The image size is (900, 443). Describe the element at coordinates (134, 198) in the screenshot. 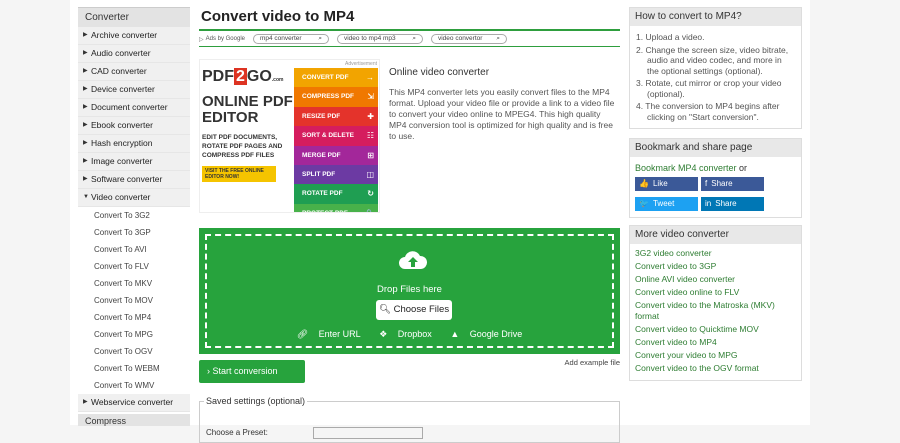

I see `sidebar-item-video-converter: ▼ Video converter` at that location.